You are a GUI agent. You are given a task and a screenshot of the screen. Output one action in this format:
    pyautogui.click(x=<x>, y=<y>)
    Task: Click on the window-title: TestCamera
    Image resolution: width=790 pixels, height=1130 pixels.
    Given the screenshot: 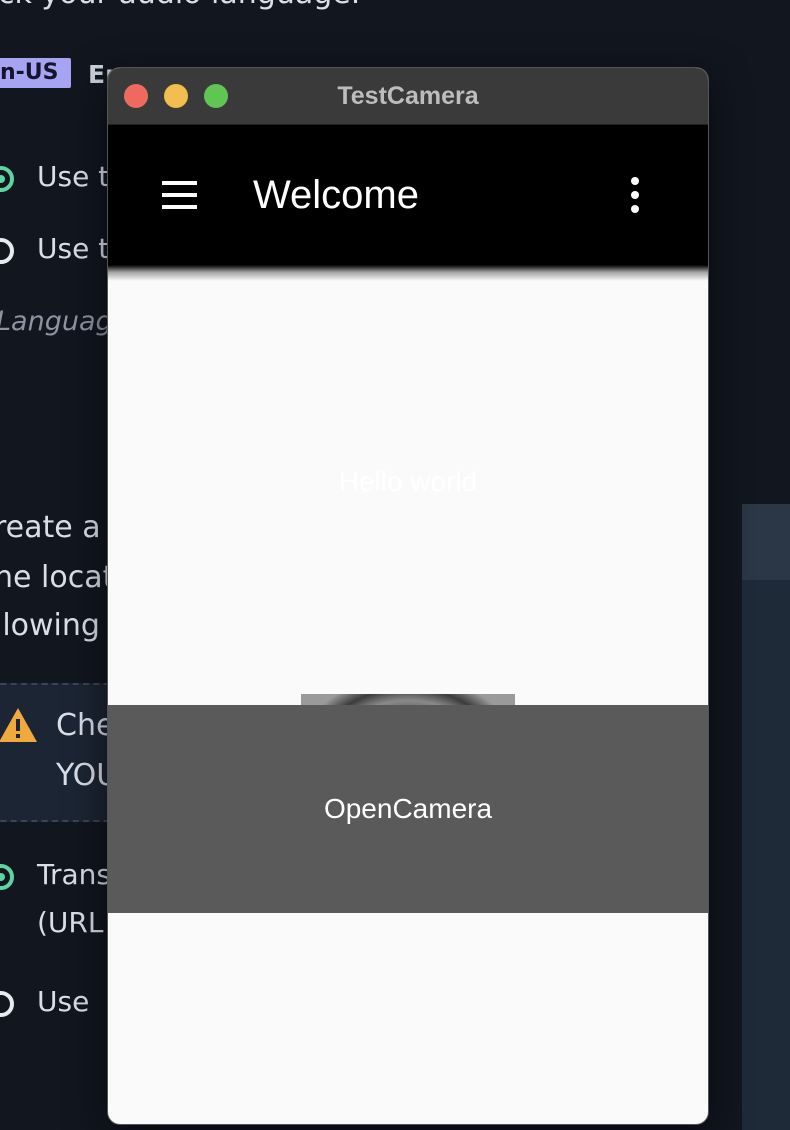 What is the action you would take?
    pyautogui.click(x=408, y=96)
    